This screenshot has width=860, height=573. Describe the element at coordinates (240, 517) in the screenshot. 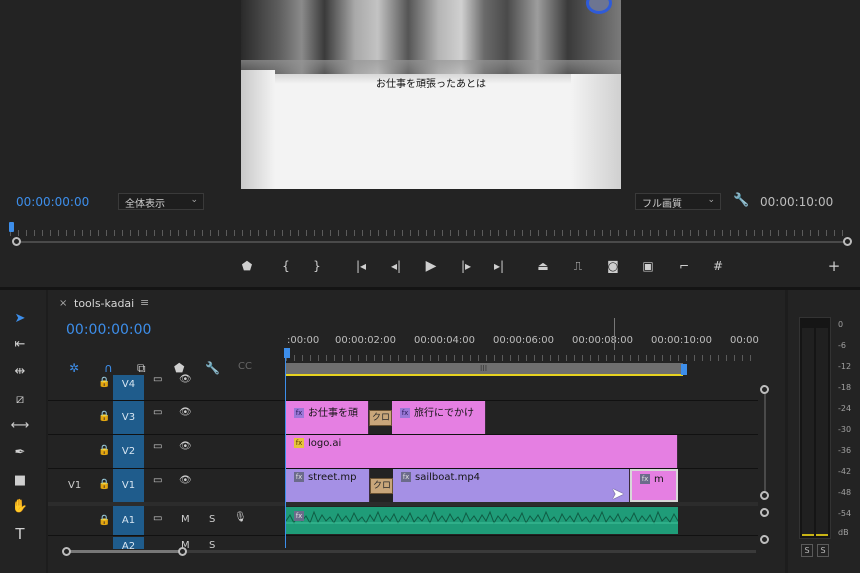

I see `microphone-icon: 🎙` at that location.